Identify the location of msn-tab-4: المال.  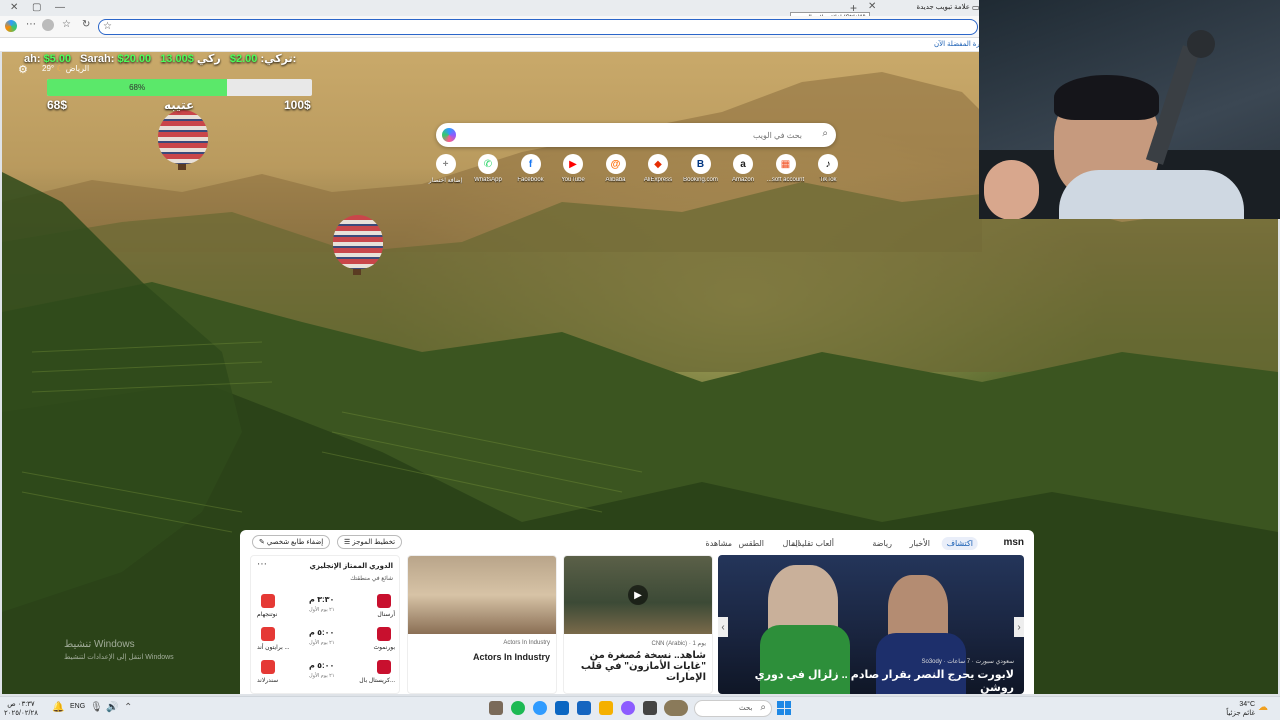
(791, 543).